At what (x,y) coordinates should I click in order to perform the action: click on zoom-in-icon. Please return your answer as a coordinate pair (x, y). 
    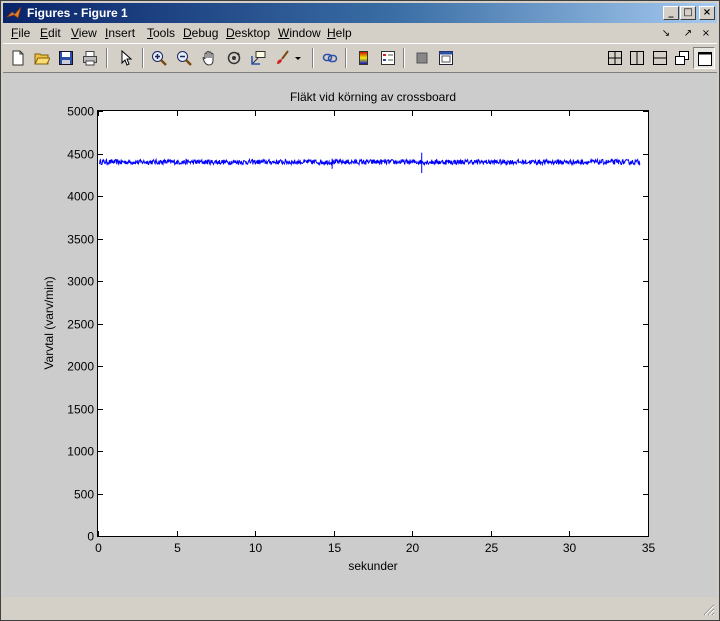
    Looking at the image, I should click on (159, 58).